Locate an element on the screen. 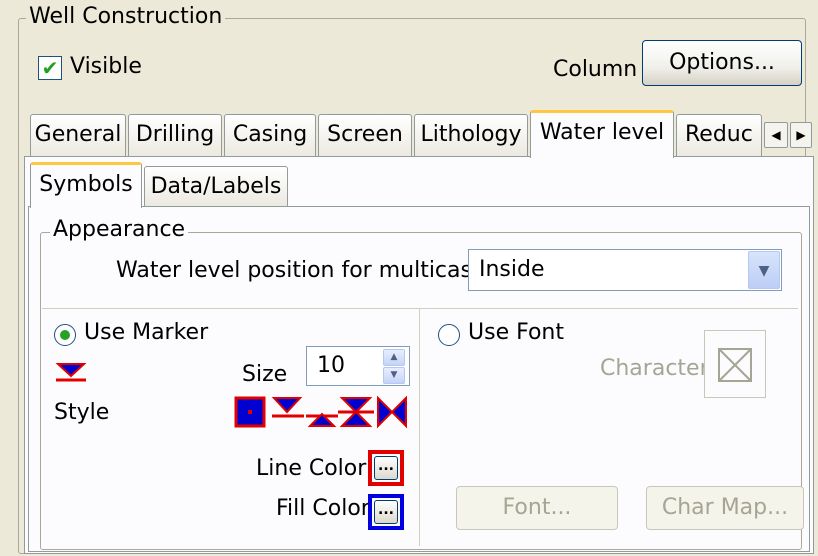 The image size is (818, 556). use-font-label: Use Font is located at coordinates (516, 332).